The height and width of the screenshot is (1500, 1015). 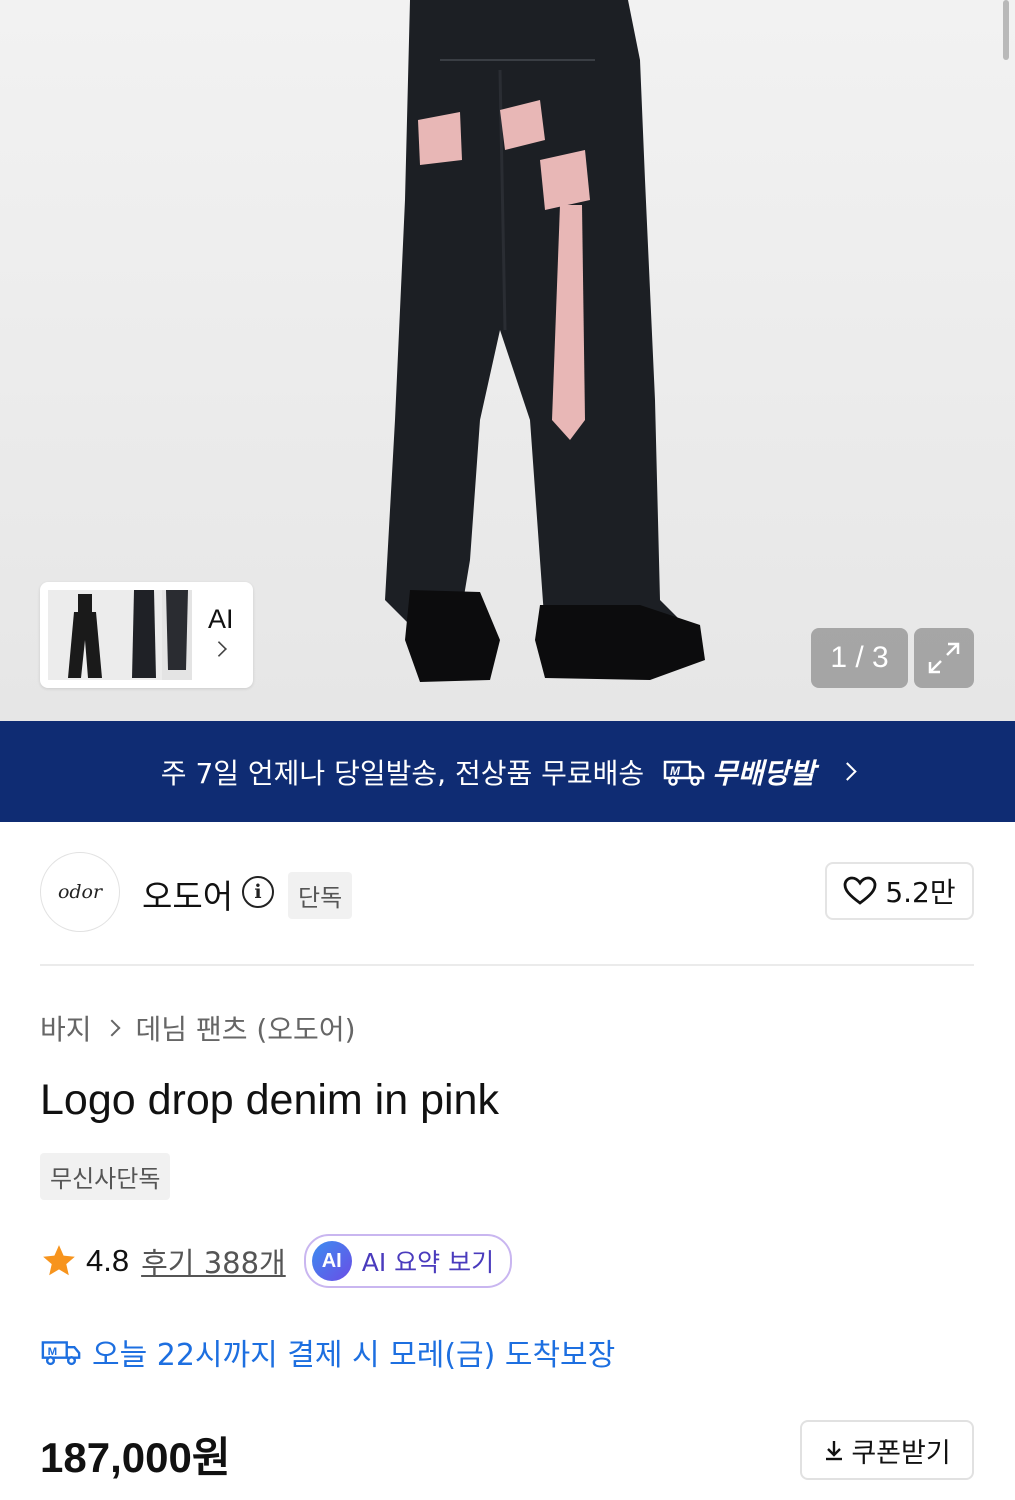 I want to click on musinsa-exclusive-badge: 무신사단독, so click(x=105, y=1176).